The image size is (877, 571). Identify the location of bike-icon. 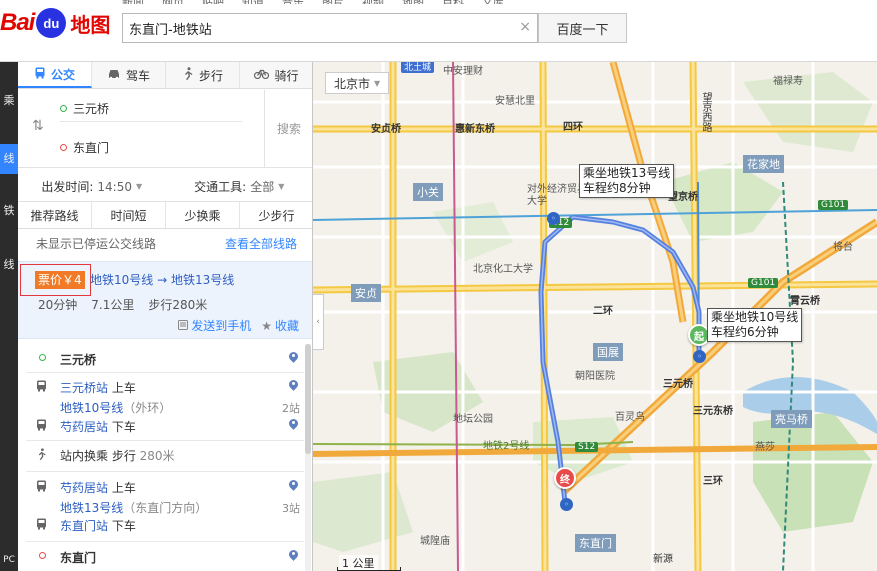
(262, 75).